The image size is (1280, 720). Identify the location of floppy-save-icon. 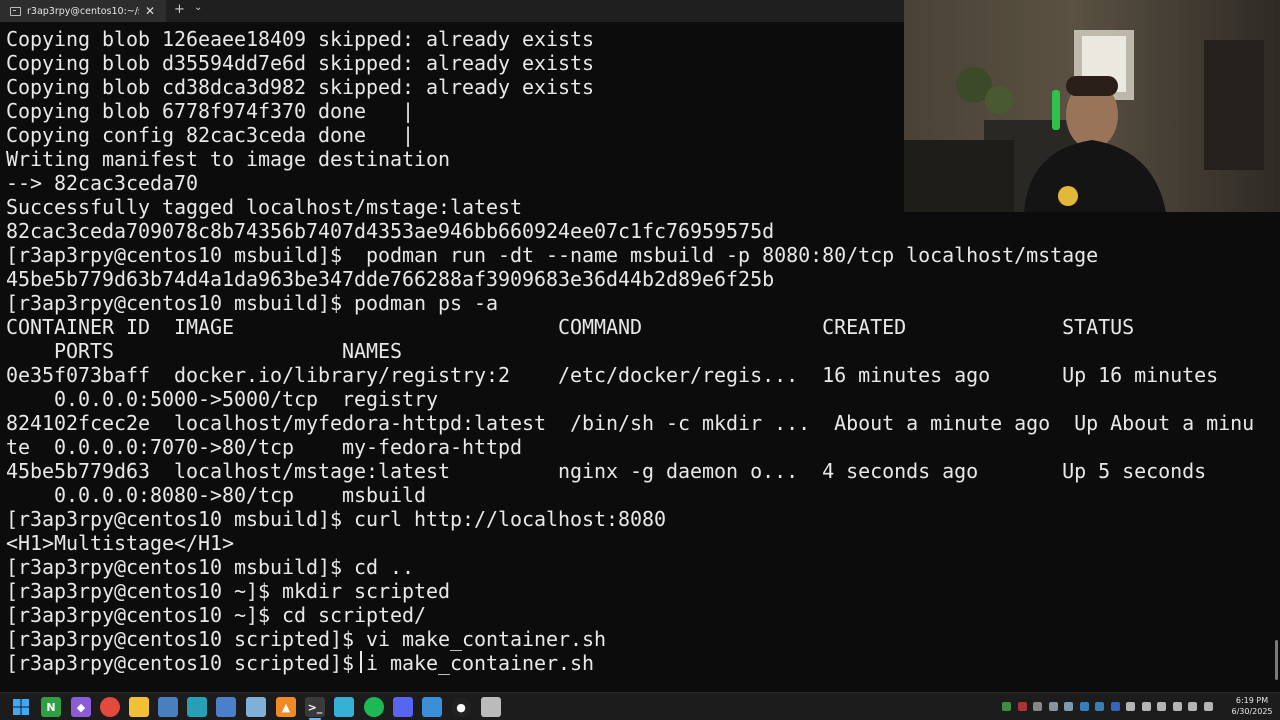
(226, 707).